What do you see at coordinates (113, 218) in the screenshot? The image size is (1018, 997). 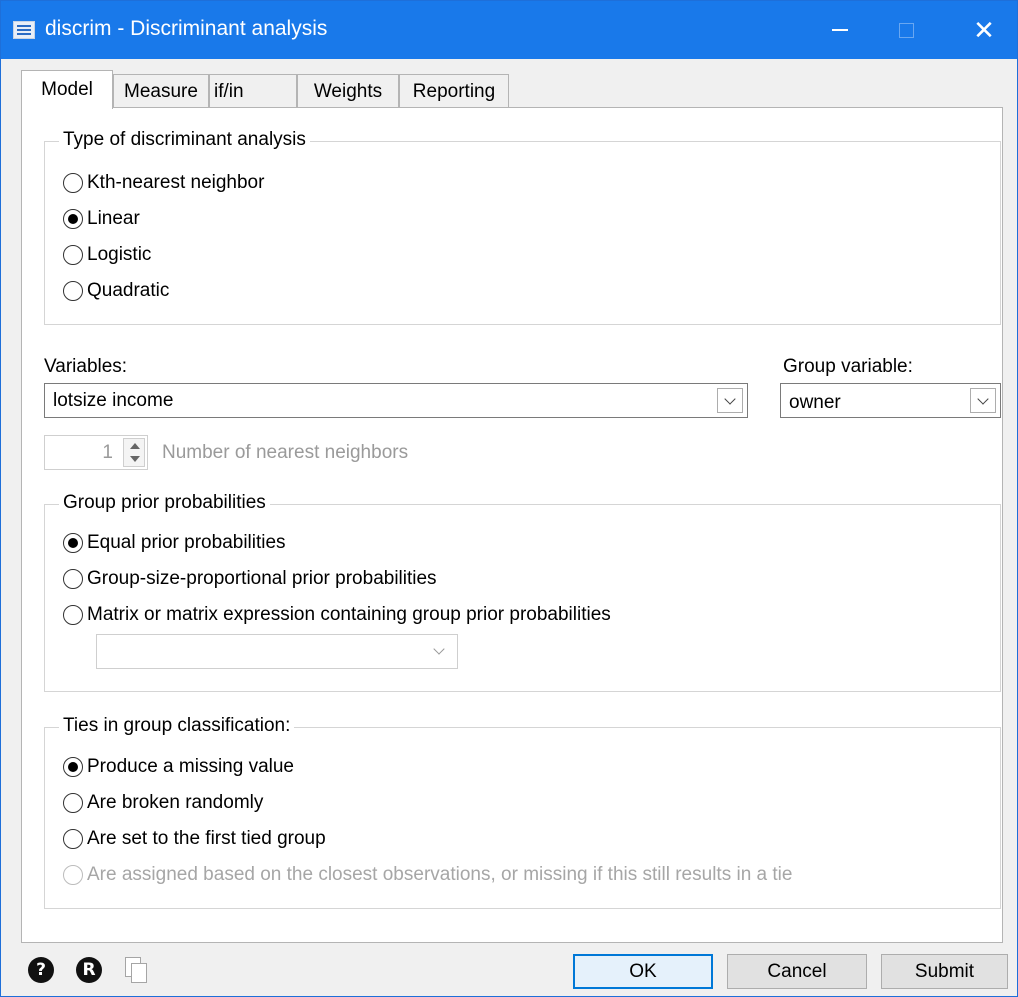 I see `radio-label: Linear` at bounding box center [113, 218].